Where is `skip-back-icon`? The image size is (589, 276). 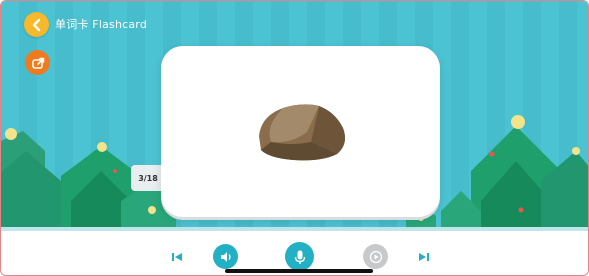 skip-back-icon is located at coordinates (177, 257).